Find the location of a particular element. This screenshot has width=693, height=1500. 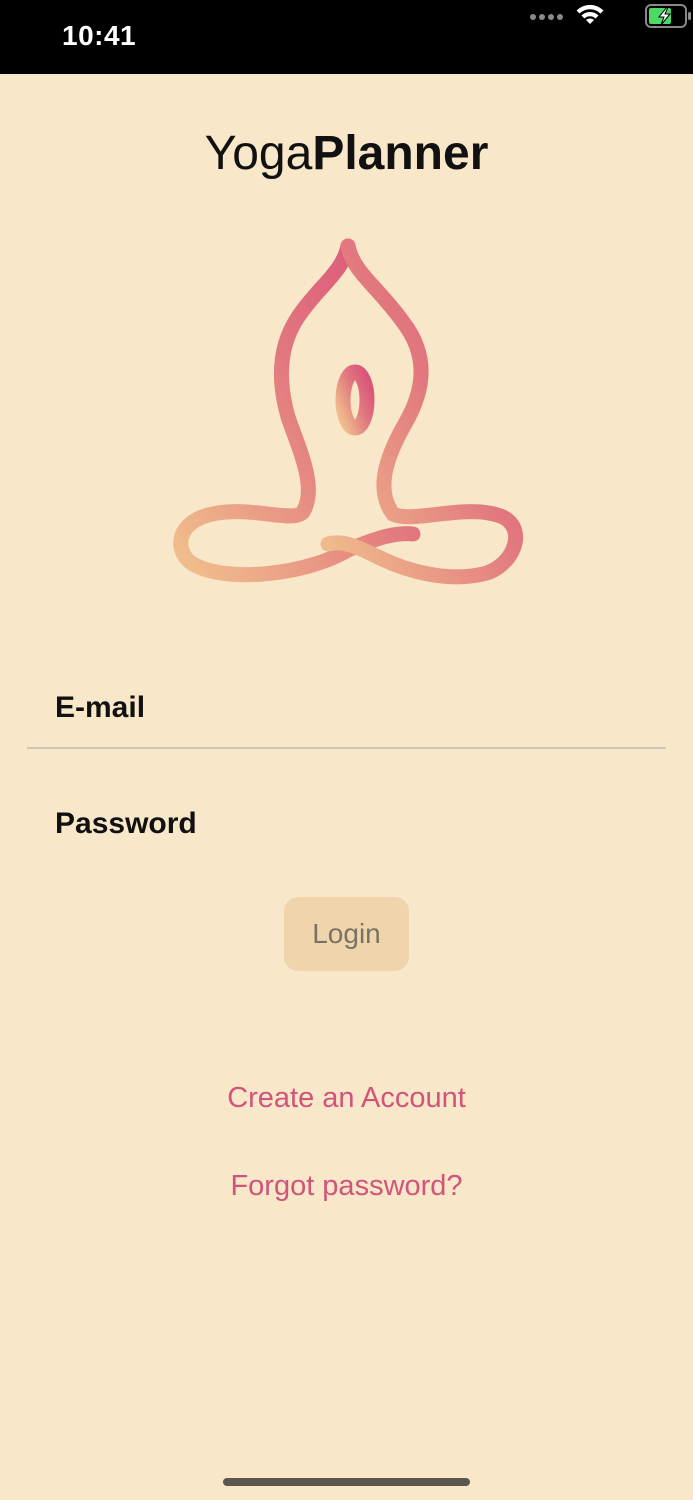

yoga-lotus-pose-icon is located at coordinates (348, 411).